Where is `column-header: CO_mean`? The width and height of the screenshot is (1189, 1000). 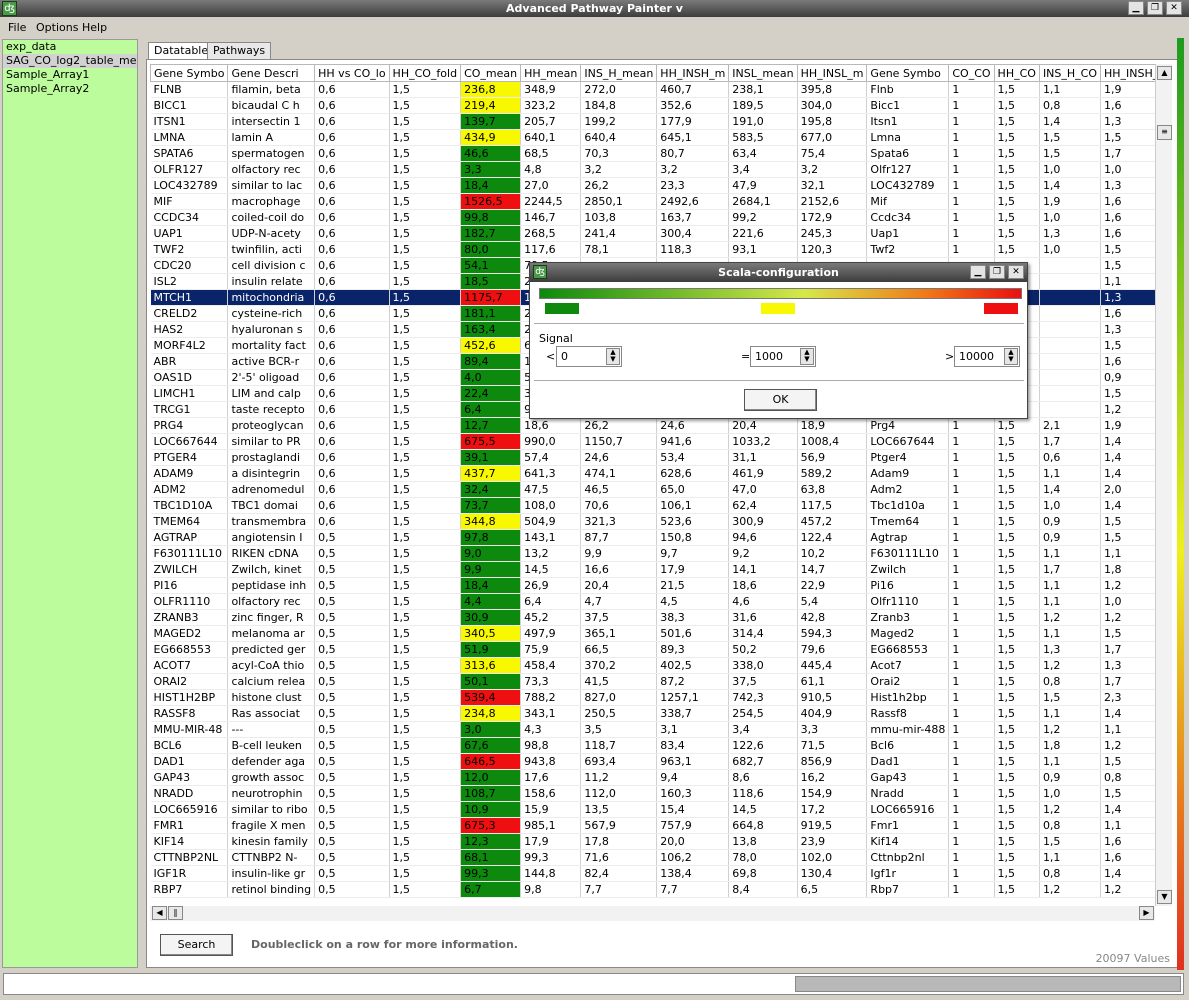
column-header: CO_mean is located at coordinates (491, 73).